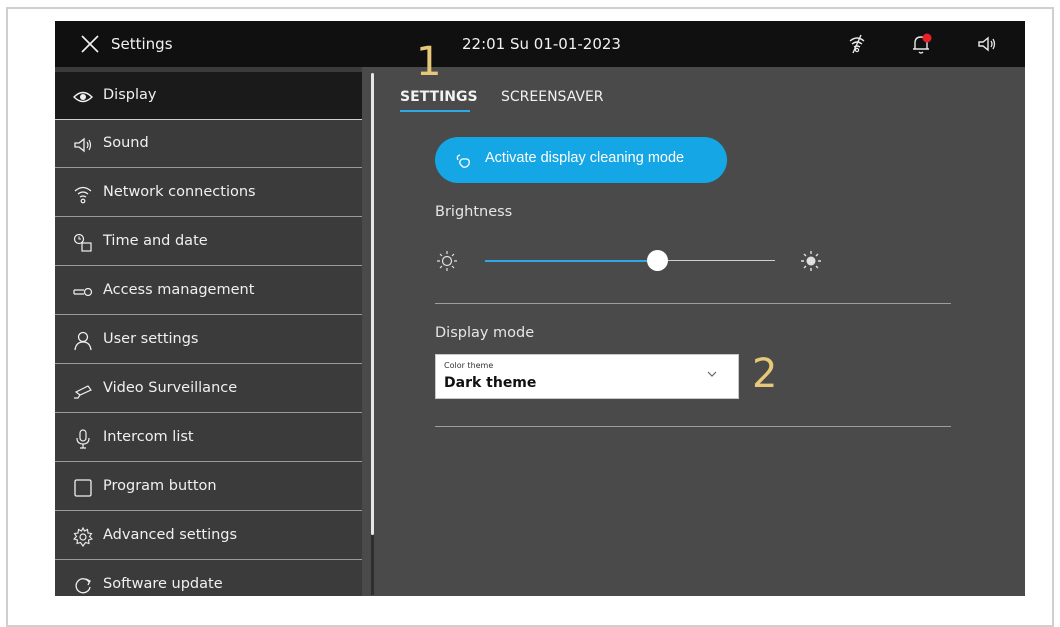  I want to click on brightness-slider, so click(630, 261).